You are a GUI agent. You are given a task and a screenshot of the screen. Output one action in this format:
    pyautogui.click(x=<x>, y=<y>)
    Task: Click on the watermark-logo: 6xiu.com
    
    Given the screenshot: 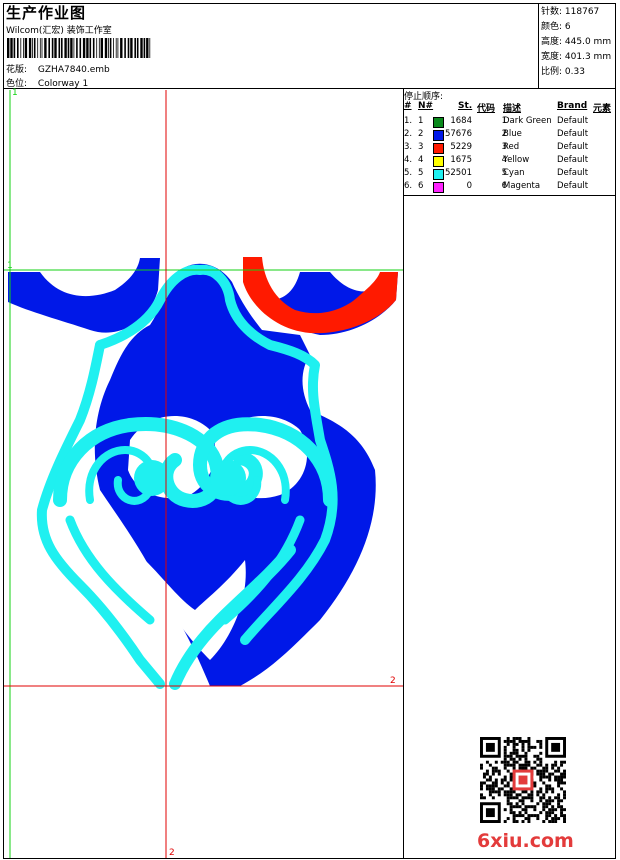 What is the action you would take?
    pyautogui.click(x=525, y=841)
    